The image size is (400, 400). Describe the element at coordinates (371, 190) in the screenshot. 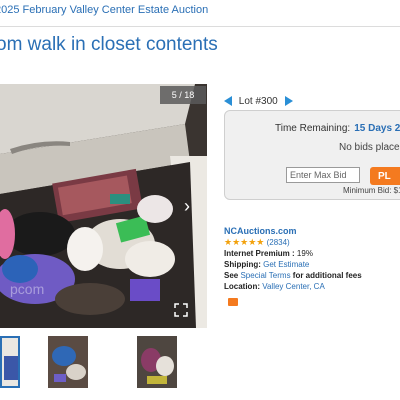

I see `minimum-bid: Minimum Bid: $1` at that location.